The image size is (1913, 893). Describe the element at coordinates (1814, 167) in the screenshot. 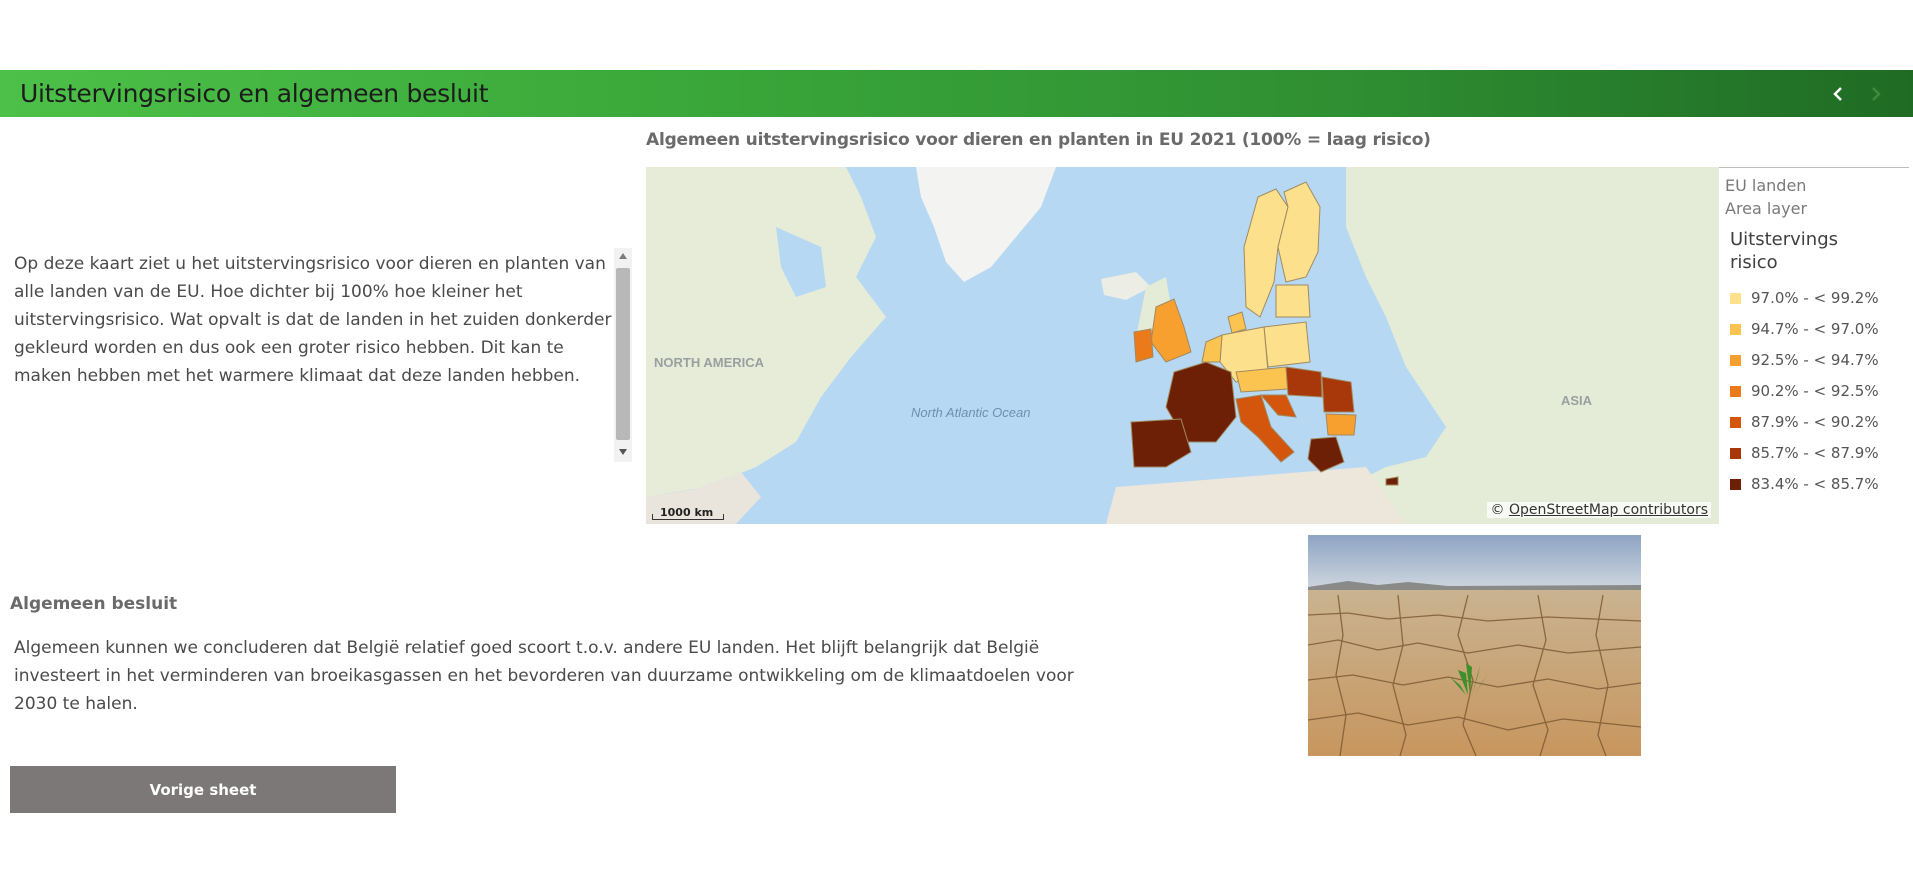

I see `legend-divider` at that location.